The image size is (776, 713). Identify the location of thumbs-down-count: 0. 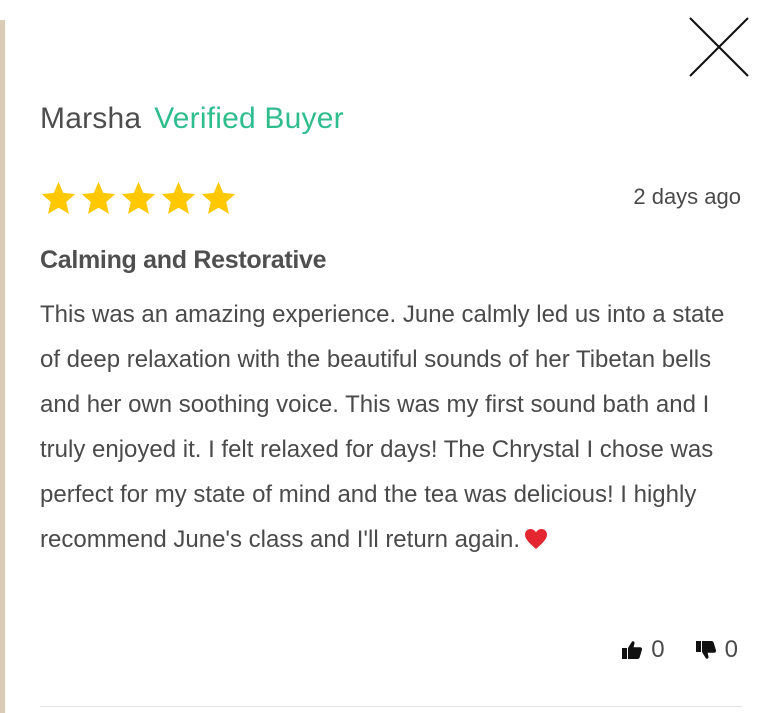
(731, 649).